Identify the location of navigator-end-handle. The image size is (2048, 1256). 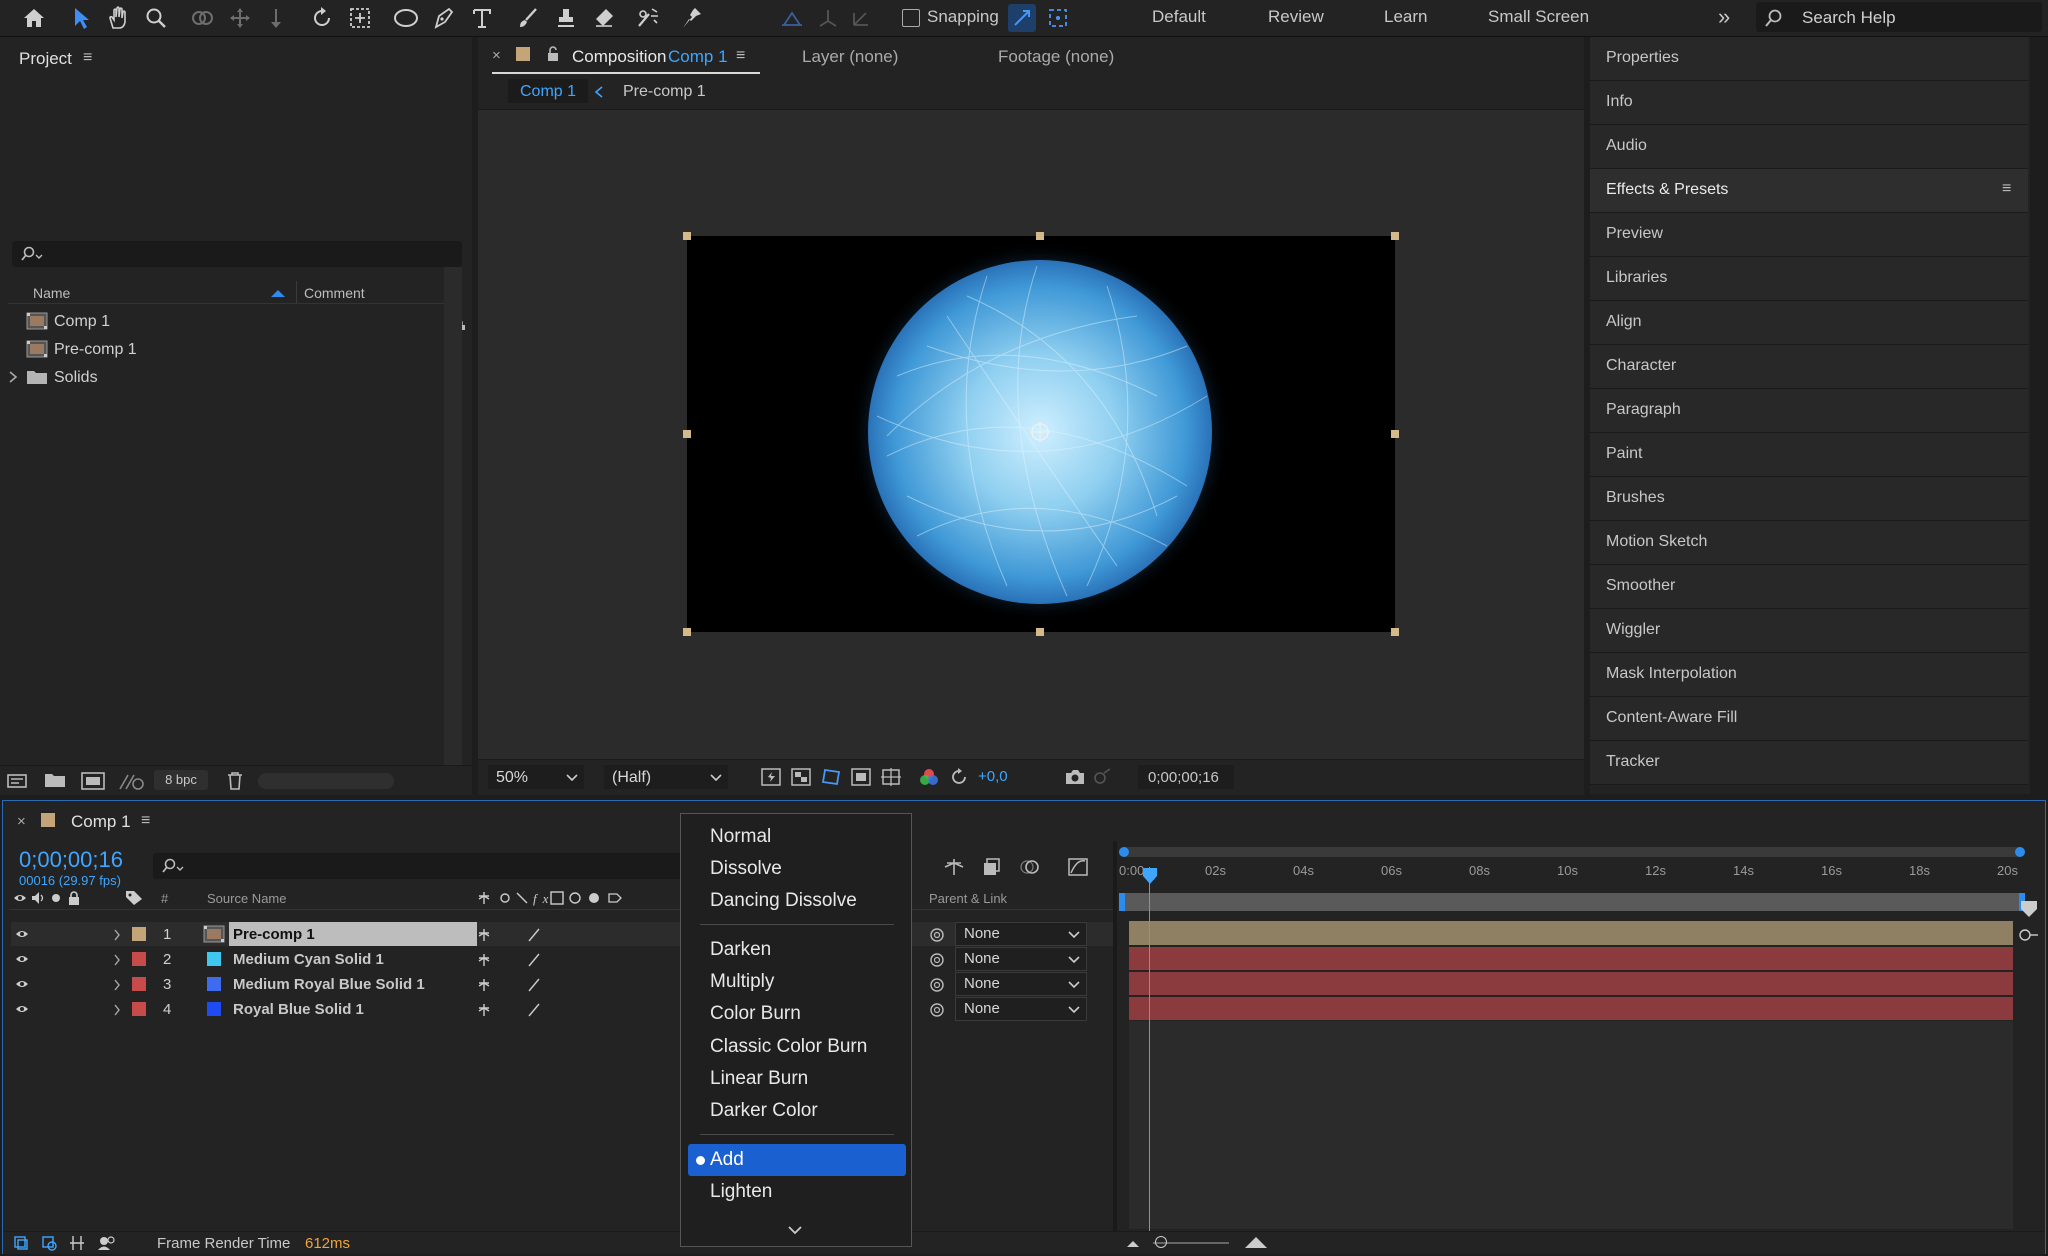
(2020, 852).